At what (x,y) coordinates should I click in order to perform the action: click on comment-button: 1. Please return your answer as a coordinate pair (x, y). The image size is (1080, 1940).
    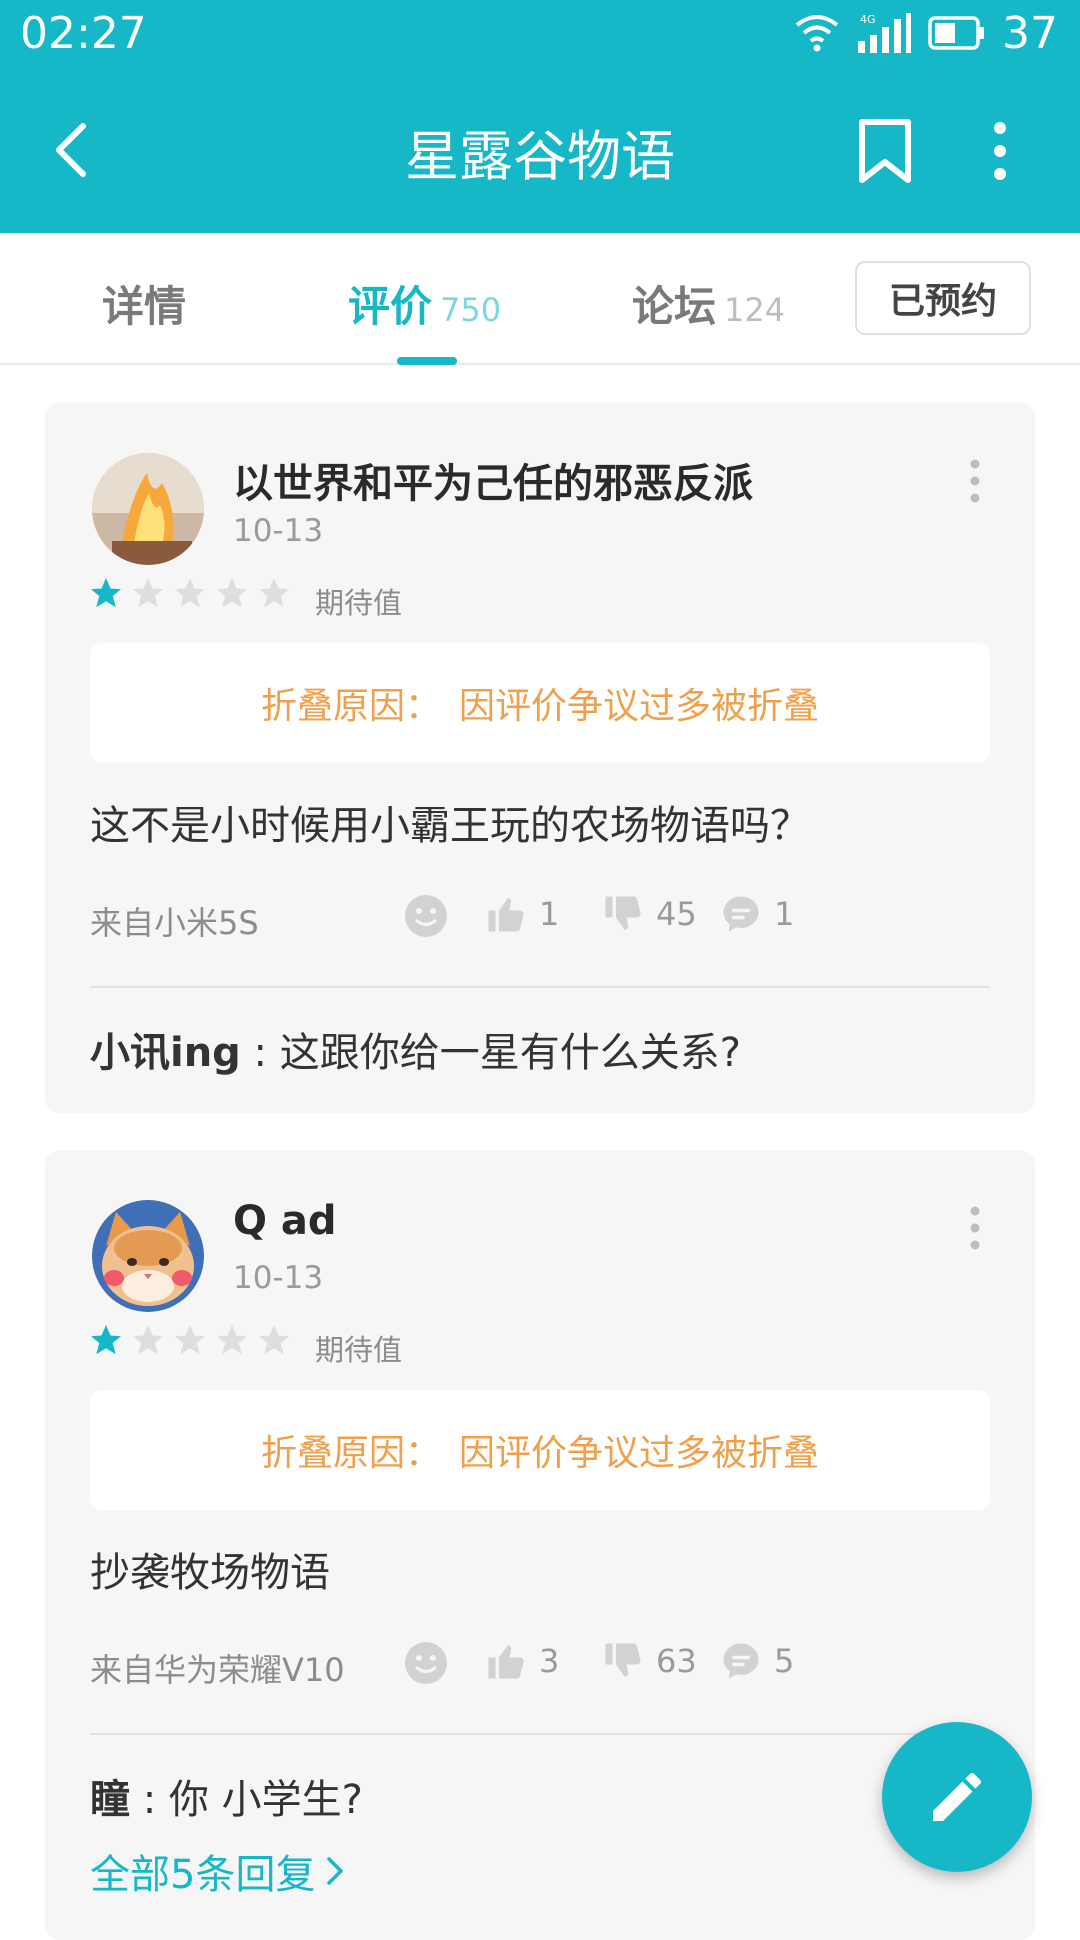
    Looking at the image, I should click on (757, 914).